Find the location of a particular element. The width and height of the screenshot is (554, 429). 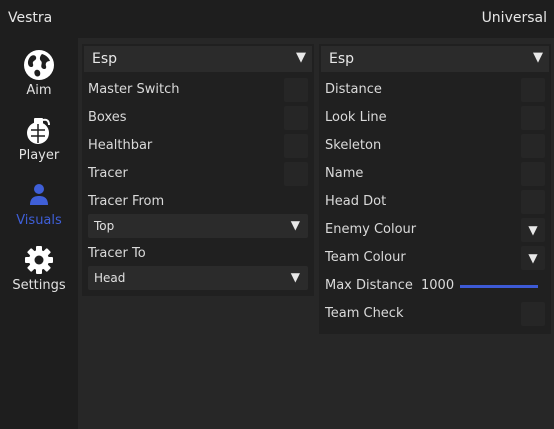

toggle-row-master-switch: Master Switch is located at coordinates (198, 90).